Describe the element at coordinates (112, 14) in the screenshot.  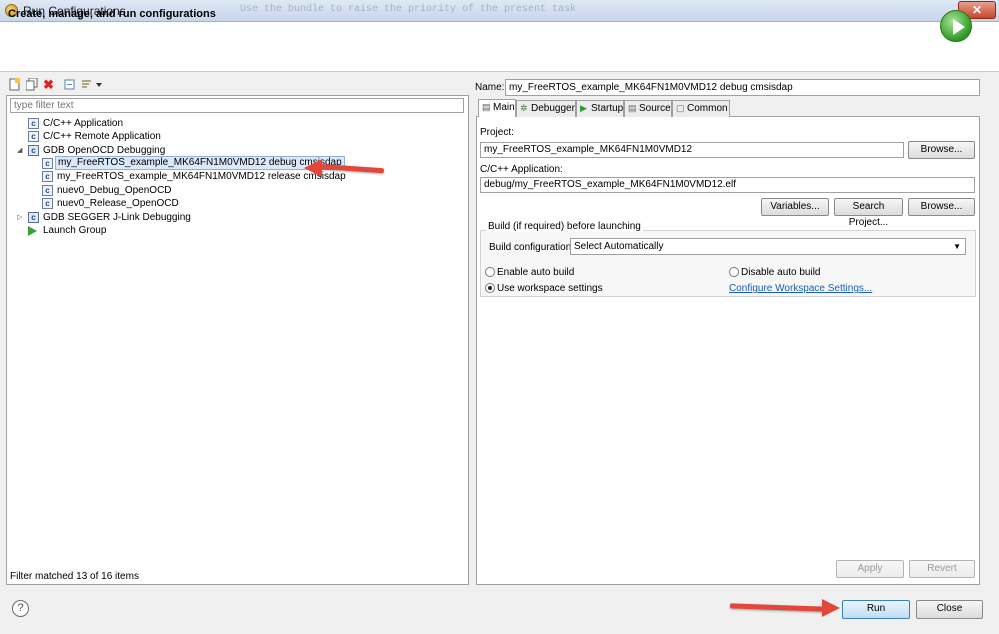
I see `dialog-title: Create, manage, and run configurations` at that location.